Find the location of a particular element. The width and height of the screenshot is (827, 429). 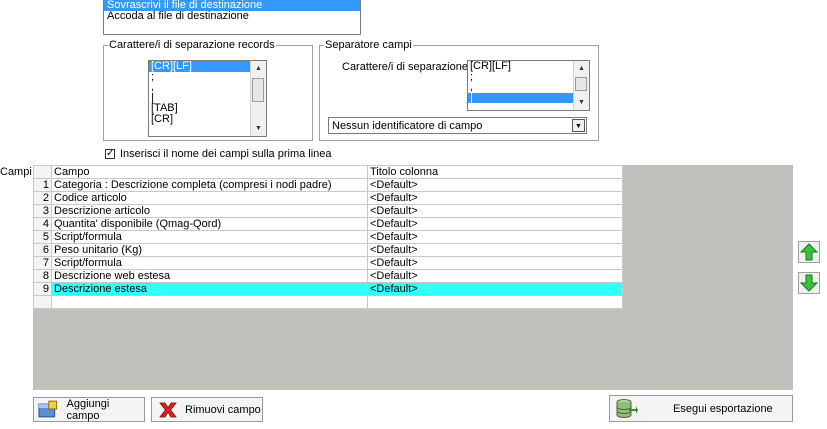

row-number-cell: 1 is located at coordinates (42, 185).